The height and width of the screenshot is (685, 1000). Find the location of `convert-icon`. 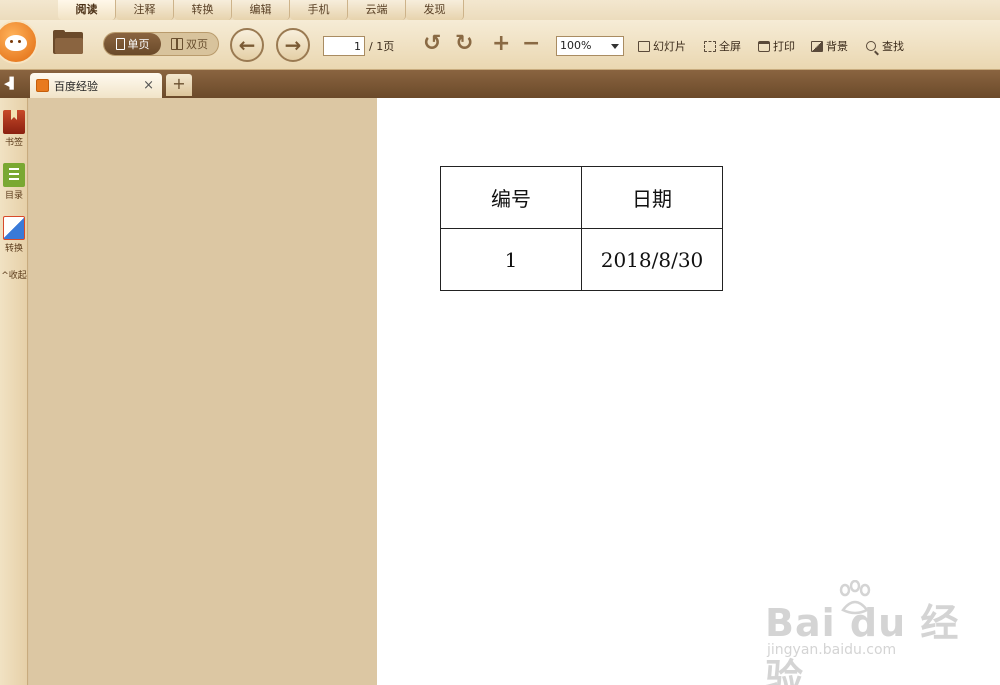

convert-icon is located at coordinates (14, 228).